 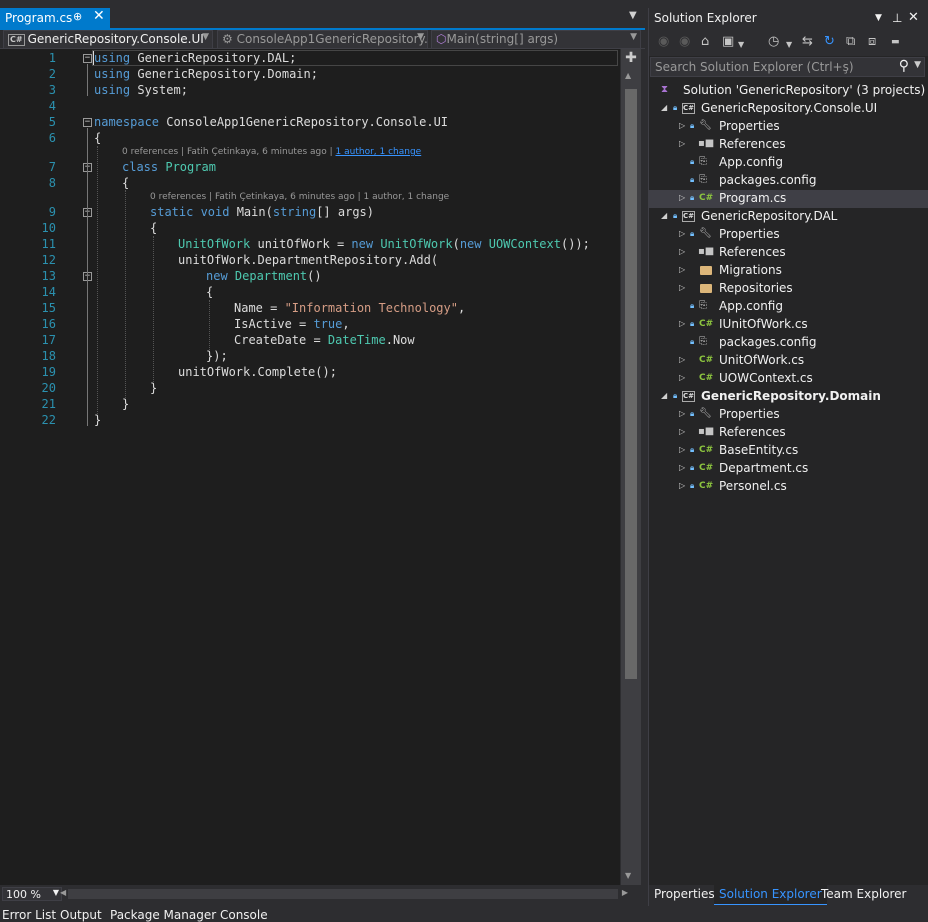 I want to click on pending-changes-icon: ◷, so click(x=773, y=42).